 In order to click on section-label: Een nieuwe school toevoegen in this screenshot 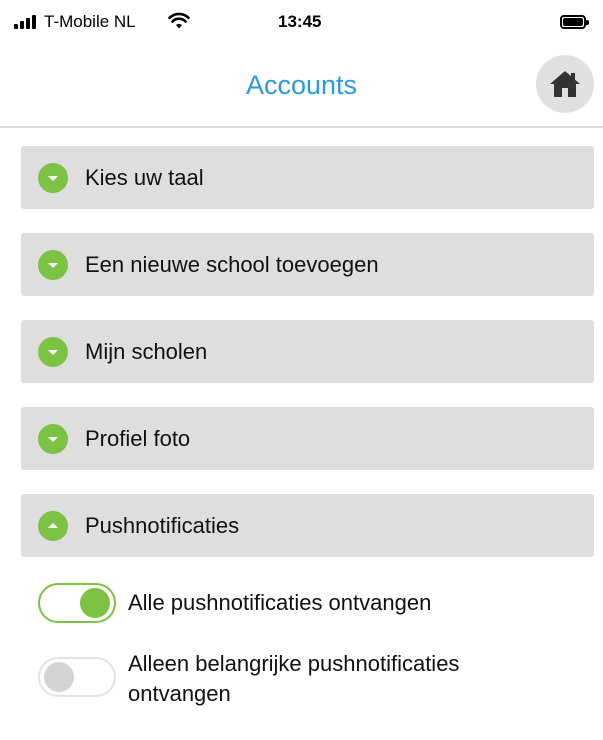, I will do `click(232, 264)`.